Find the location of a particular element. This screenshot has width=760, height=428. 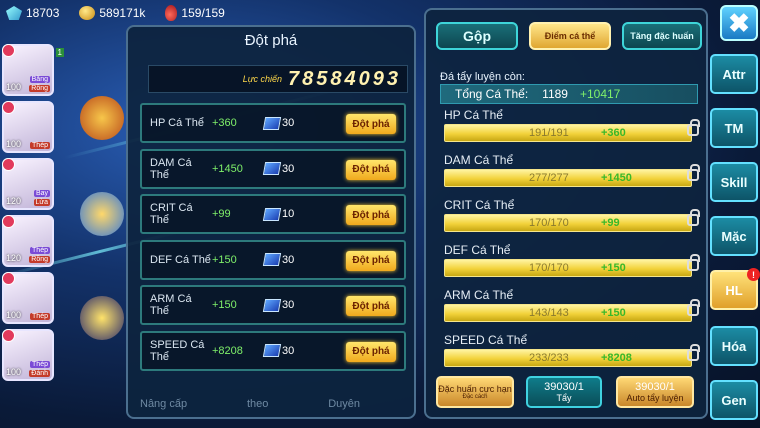

gear-icon is located at coordinates (102, 318).